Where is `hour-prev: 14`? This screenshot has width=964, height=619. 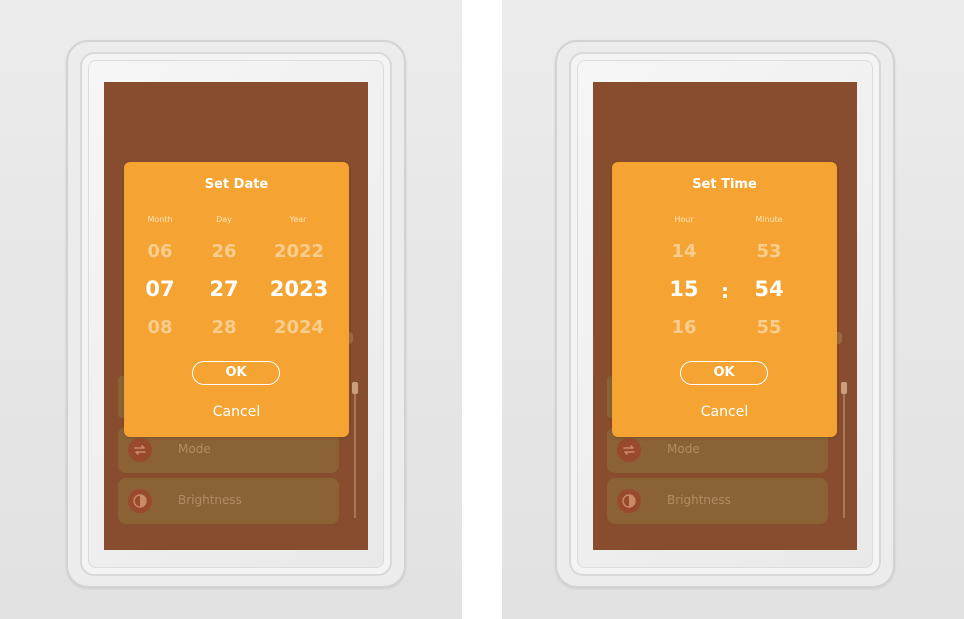
hour-prev: 14 is located at coordinates (684, 251).